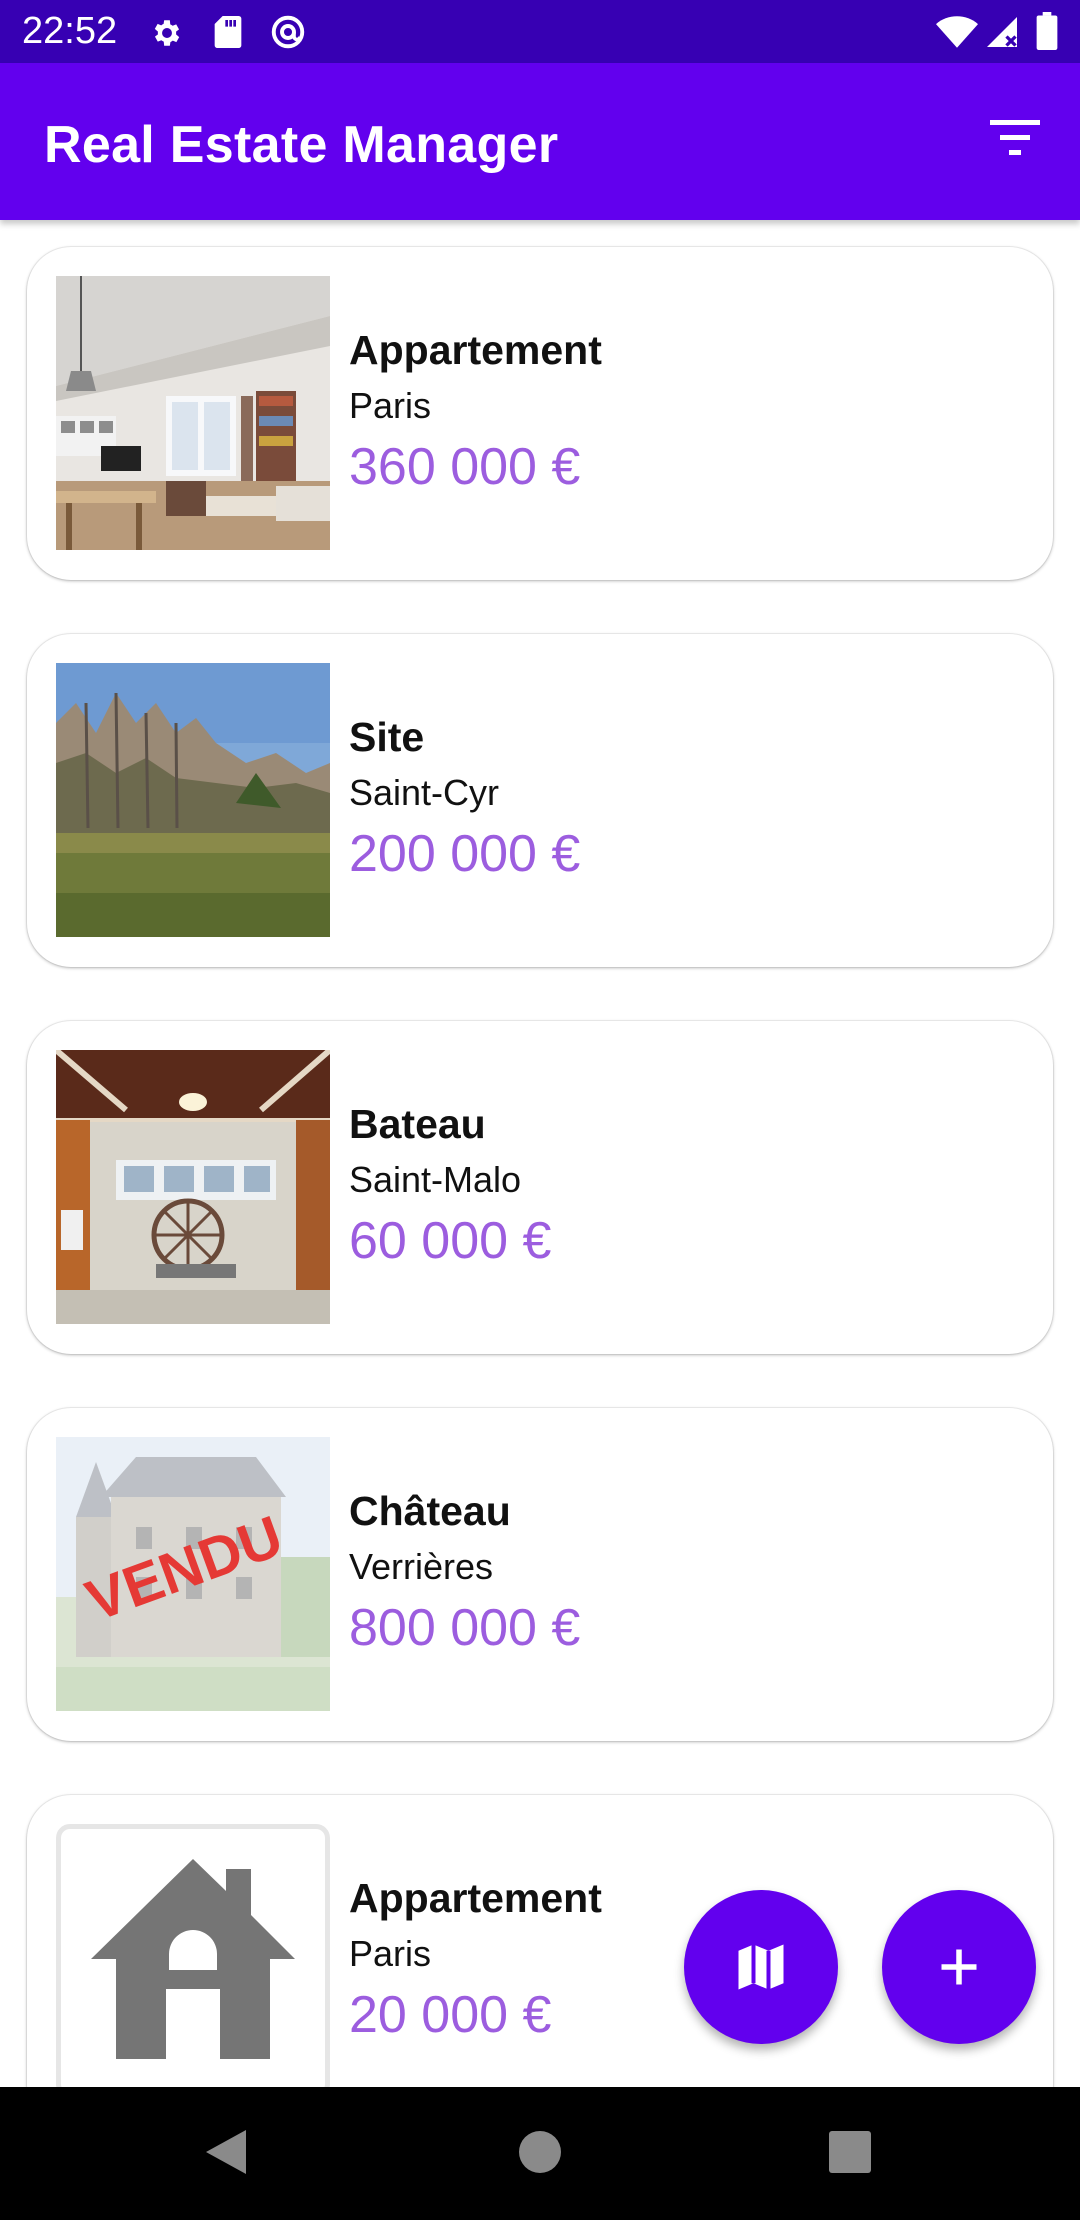  What do you see at coordinates (424, 792) in the screenshot?
I see `property-city: Saint-Cyr` at bounding box center [424, 792].